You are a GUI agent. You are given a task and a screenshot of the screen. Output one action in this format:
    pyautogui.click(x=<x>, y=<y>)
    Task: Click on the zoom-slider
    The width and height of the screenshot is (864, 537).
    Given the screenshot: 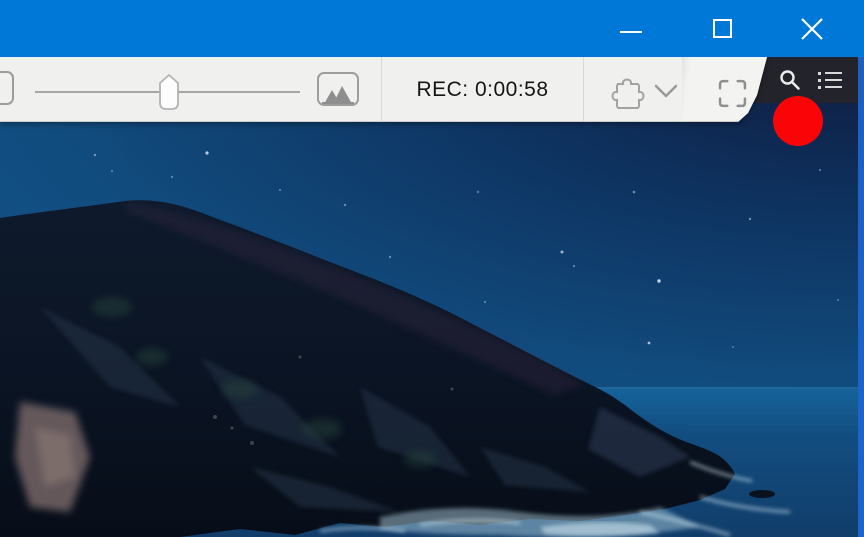 What is the action you would take?
    pyautogui.click(x=167, y=89)
    